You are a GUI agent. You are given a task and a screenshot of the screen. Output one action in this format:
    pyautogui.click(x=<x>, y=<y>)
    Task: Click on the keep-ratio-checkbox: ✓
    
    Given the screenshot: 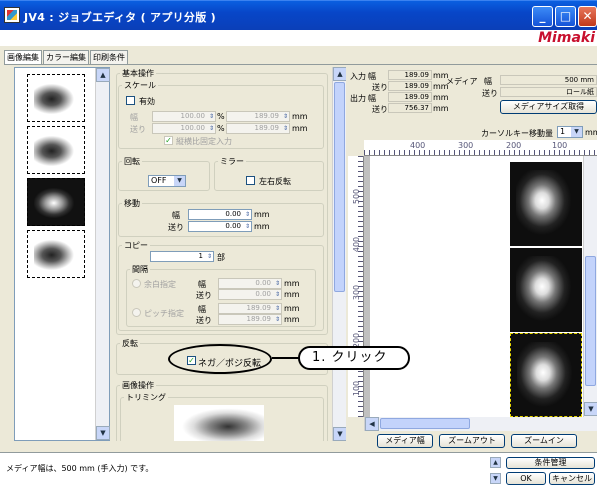 What is the action you would take?
    pyautogui.click(x=168, y=140)
    